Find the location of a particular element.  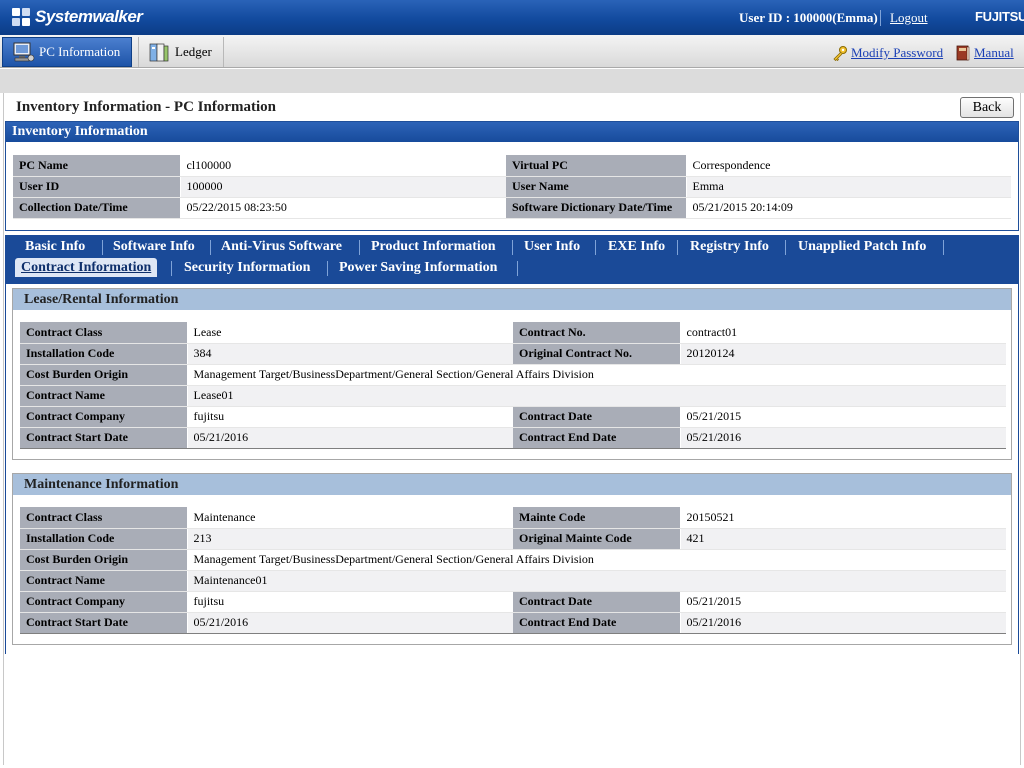

tab-exe-info: EXE Info is located at coordinates (636, 246).